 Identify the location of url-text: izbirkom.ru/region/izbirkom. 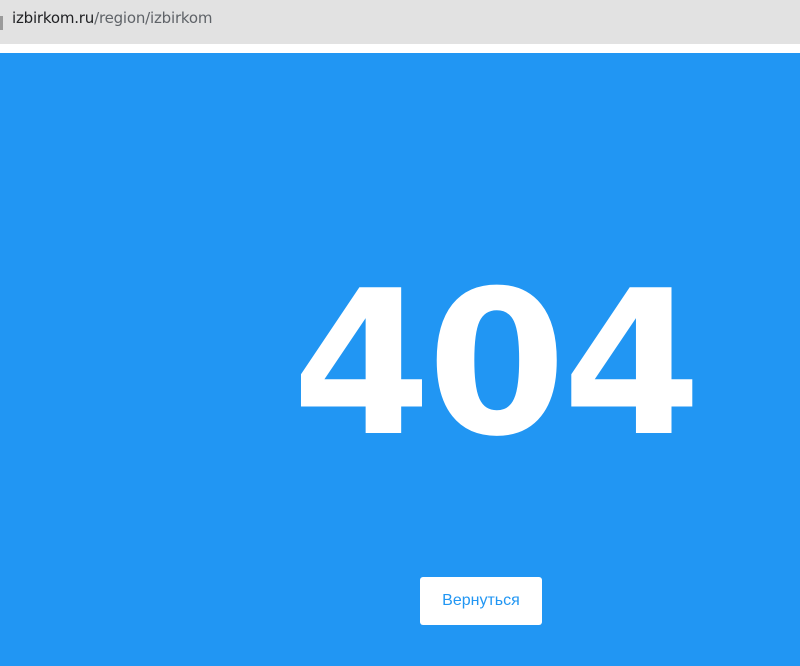
(112, 18).